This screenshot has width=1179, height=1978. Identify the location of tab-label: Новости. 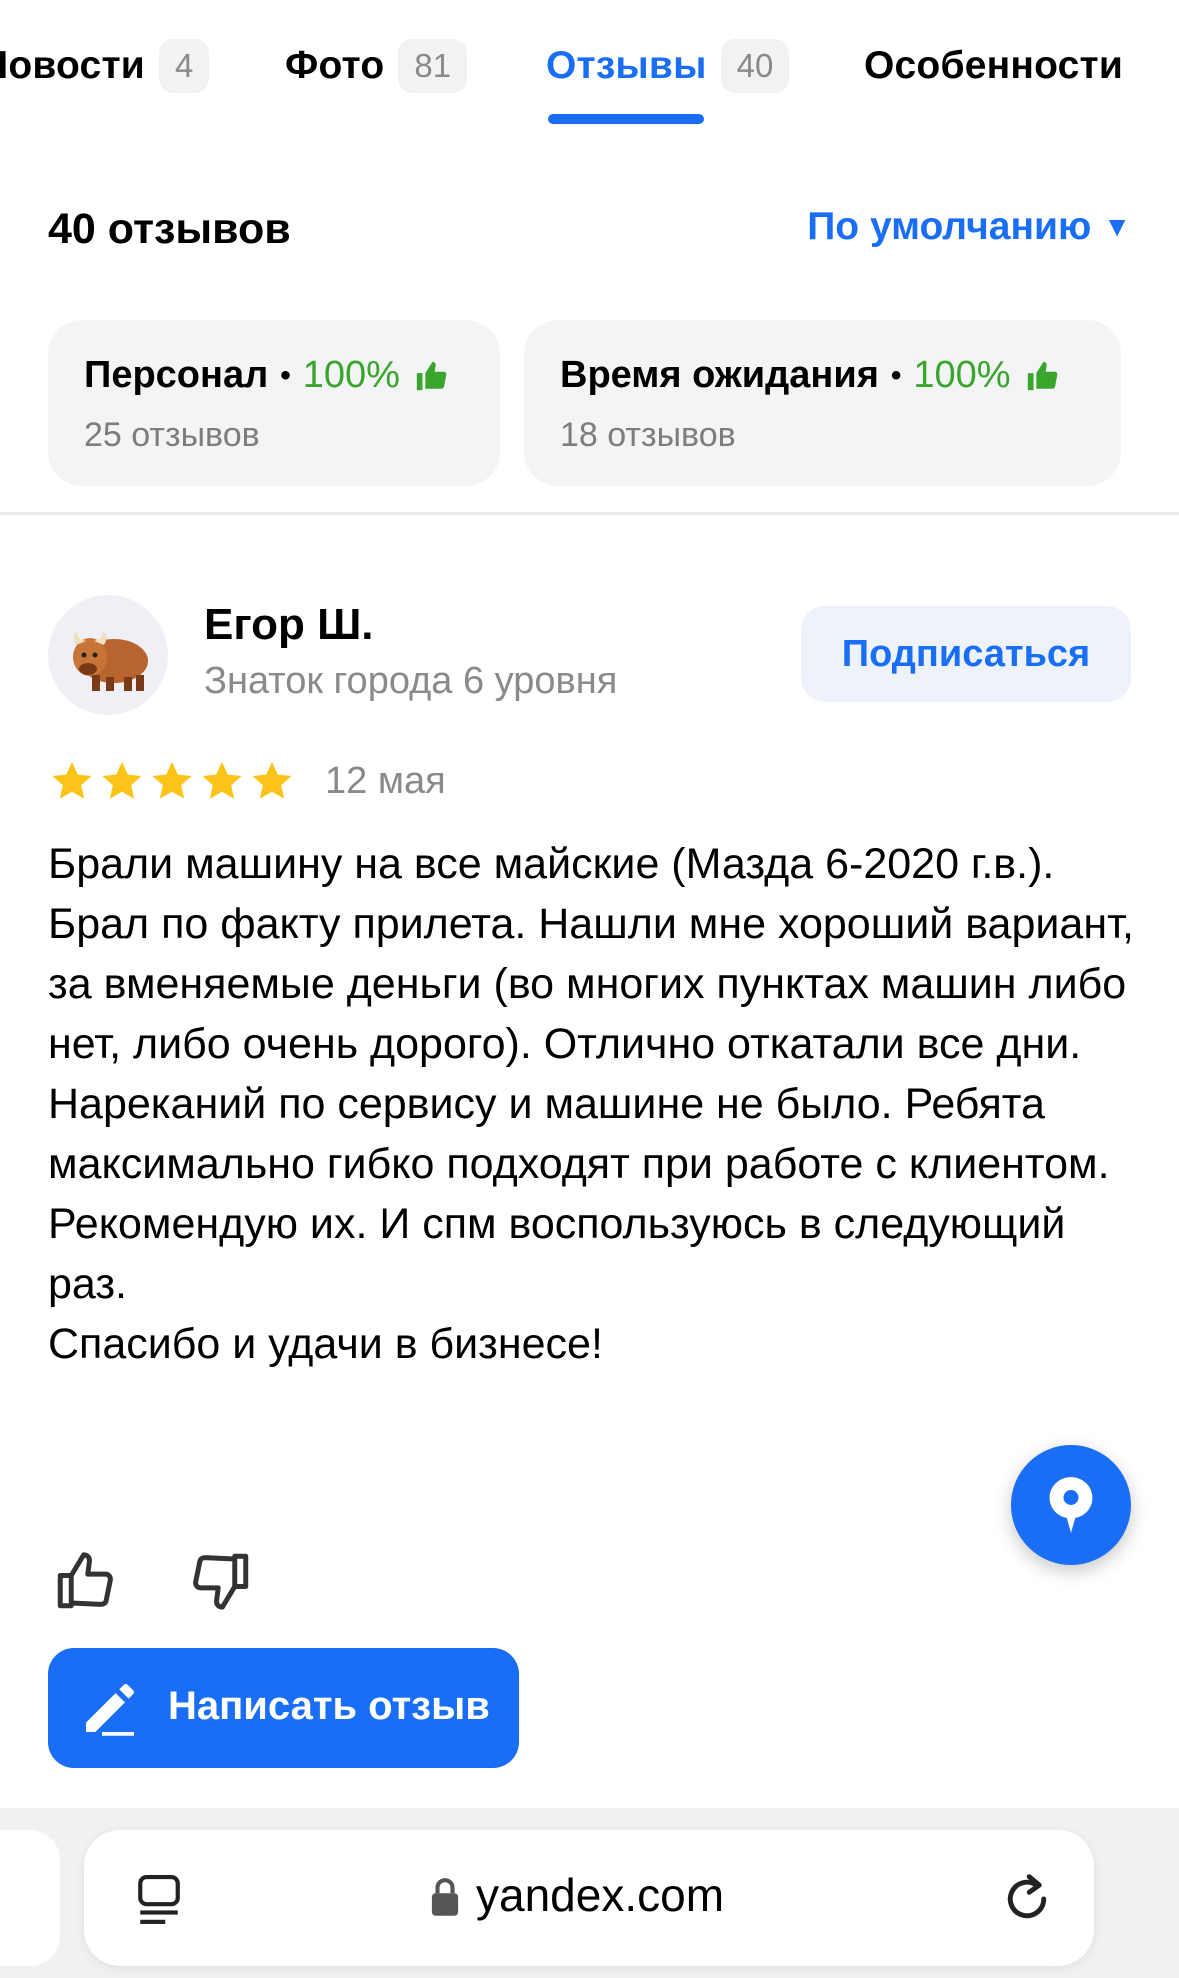
(72, 65).